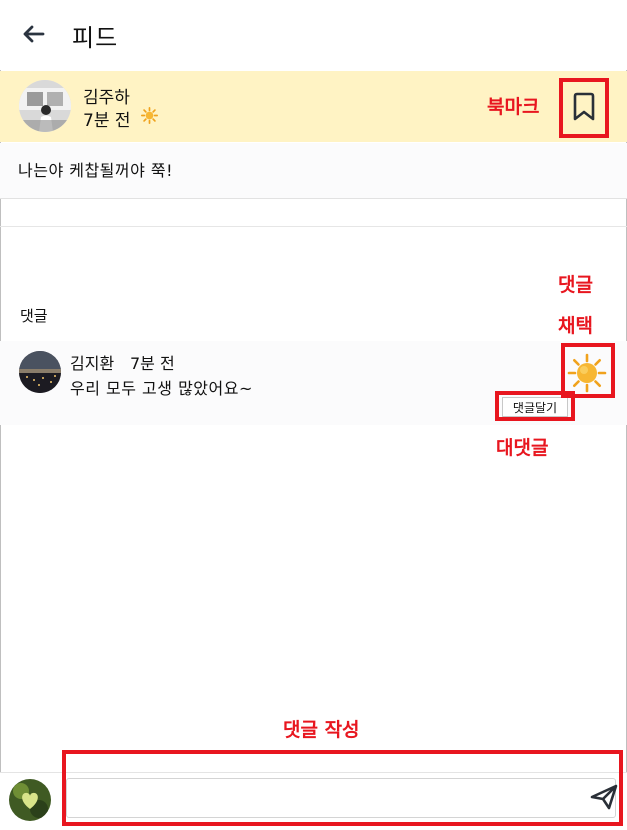 The image size is (627, 830). Describe the element at coordinates (513, 107) in the screenshot. I see `annotation-bookmark-label: 북마크` at that location.